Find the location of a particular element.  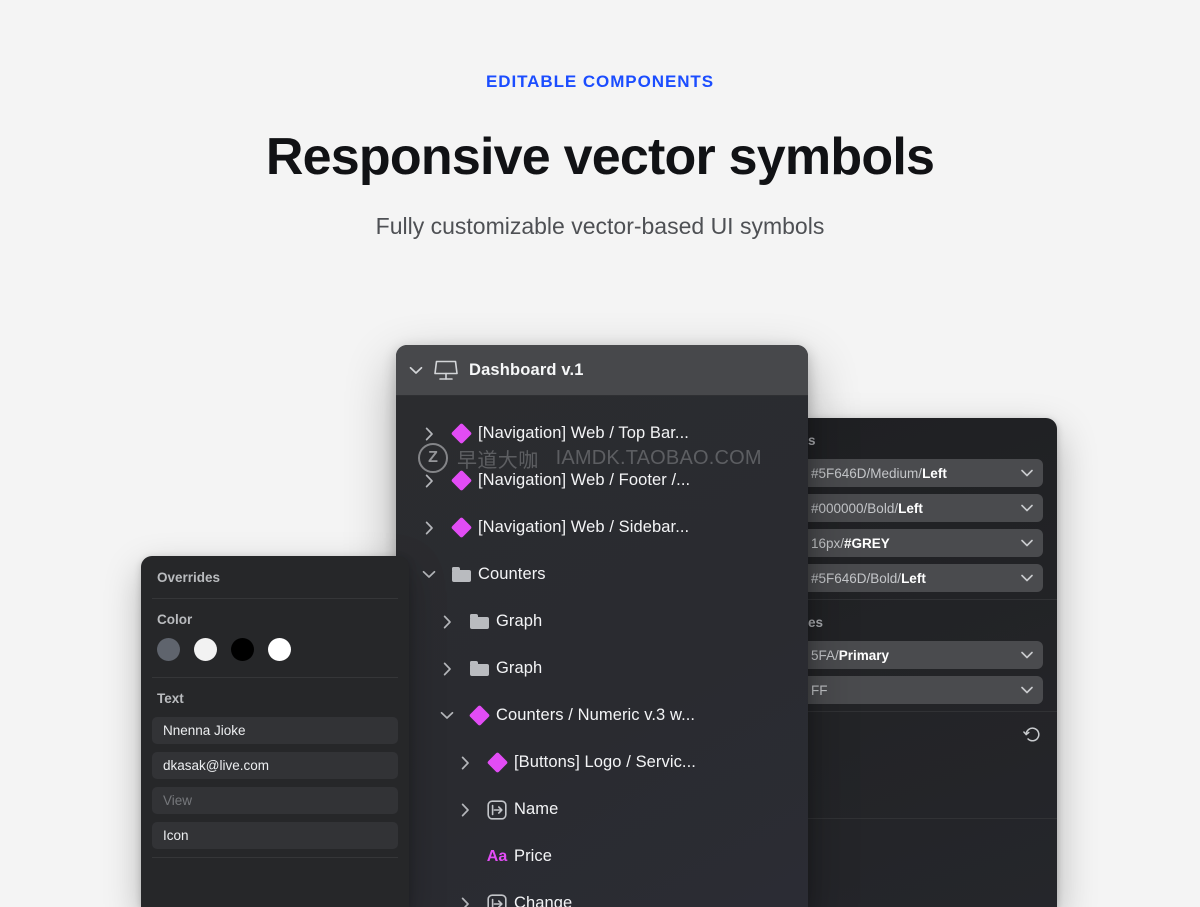

text-override-fields: Nnenna Jioke dkasak@live.com View Icon is located at coordinates (275, 782).